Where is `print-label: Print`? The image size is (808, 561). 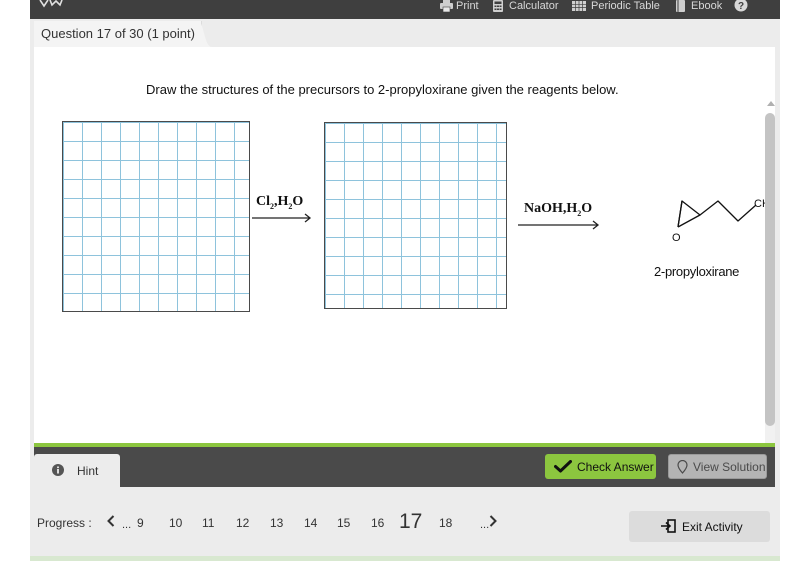 print-label: Print is located at coordinates (467, 6).